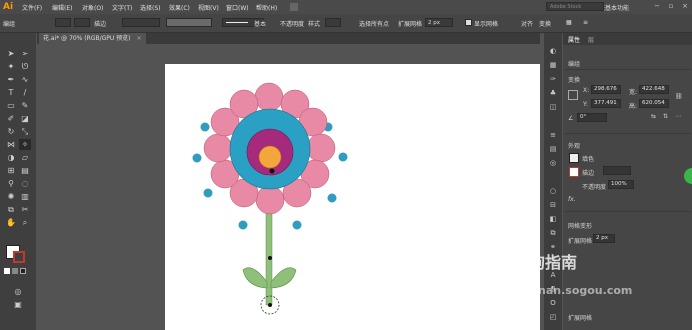  Describe the element at coordinates (553, 303) in the screenshot. I see `opentype-icon: O` at that location.